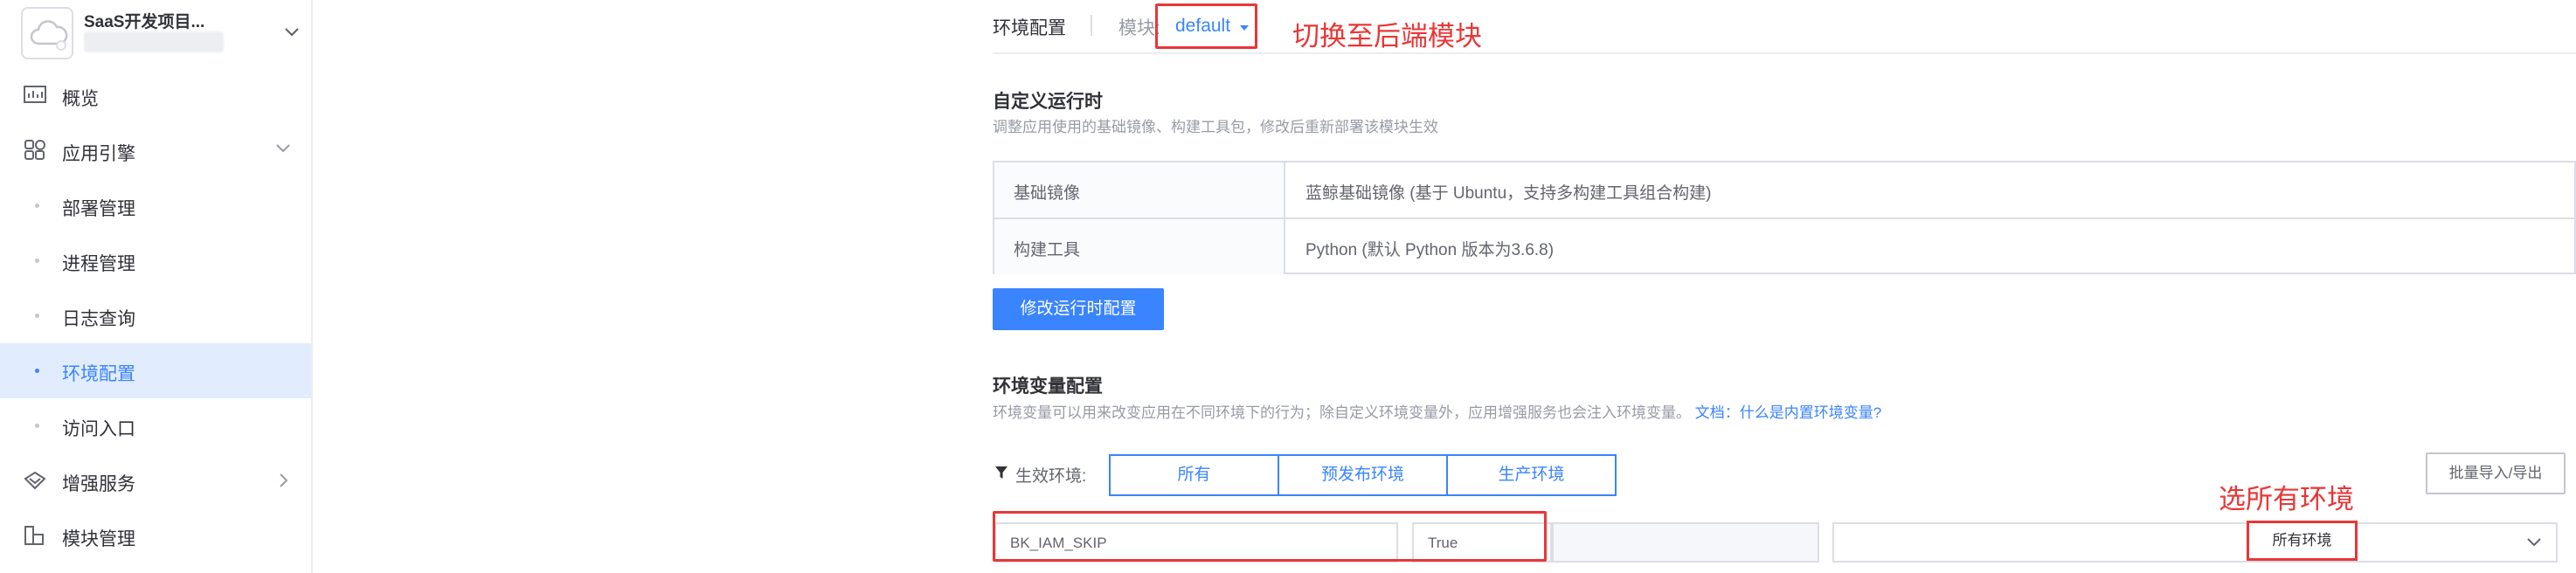  What do you see at coordinates (1048, 102) in the screenshot?
I see `runtime-section-title: 自定义运行时` at bounding box center [1048, 102].